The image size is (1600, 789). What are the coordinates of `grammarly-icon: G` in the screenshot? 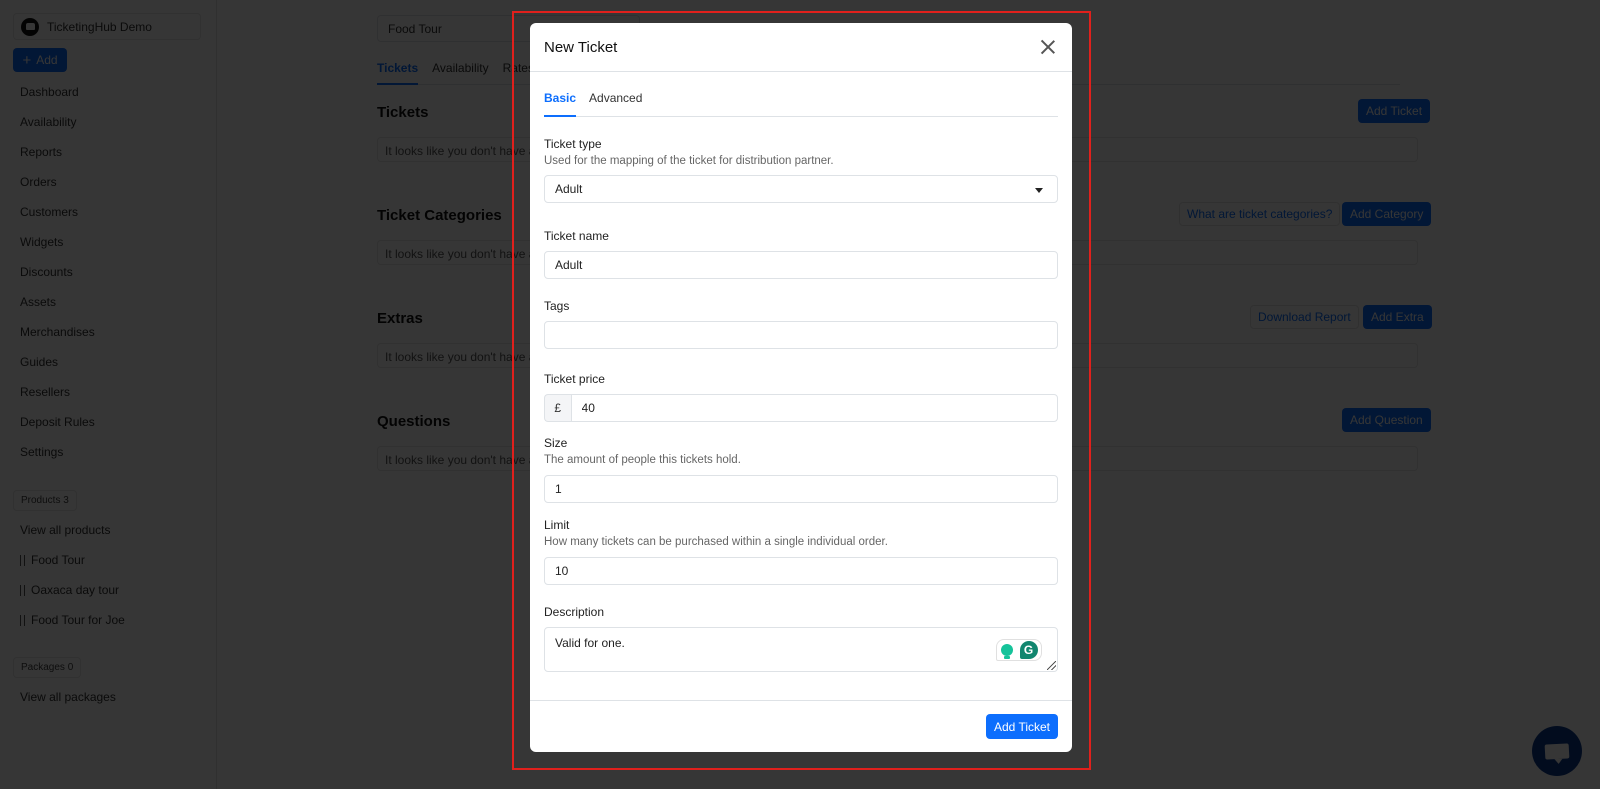 It's located at (1028, 650).